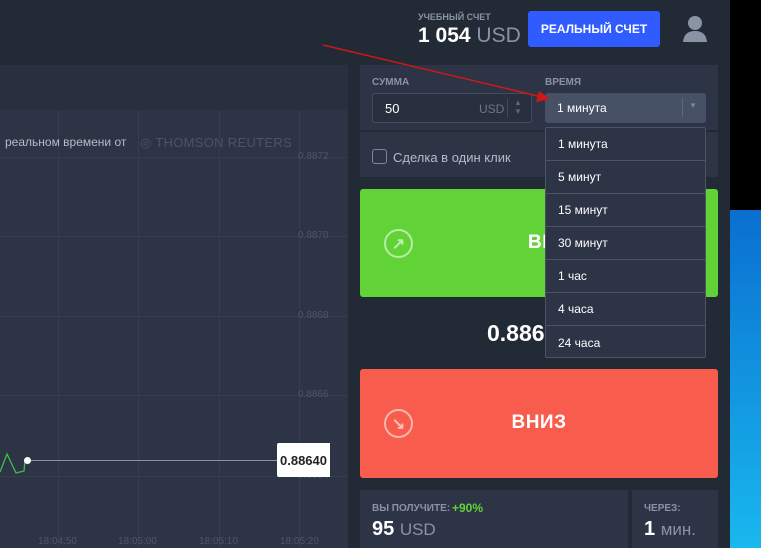 The height and width of the screenshot is (548, 761). Describe the element at coordinates (313, 394) in the screenshot. I see `y-tick: 0.8866` at that location.